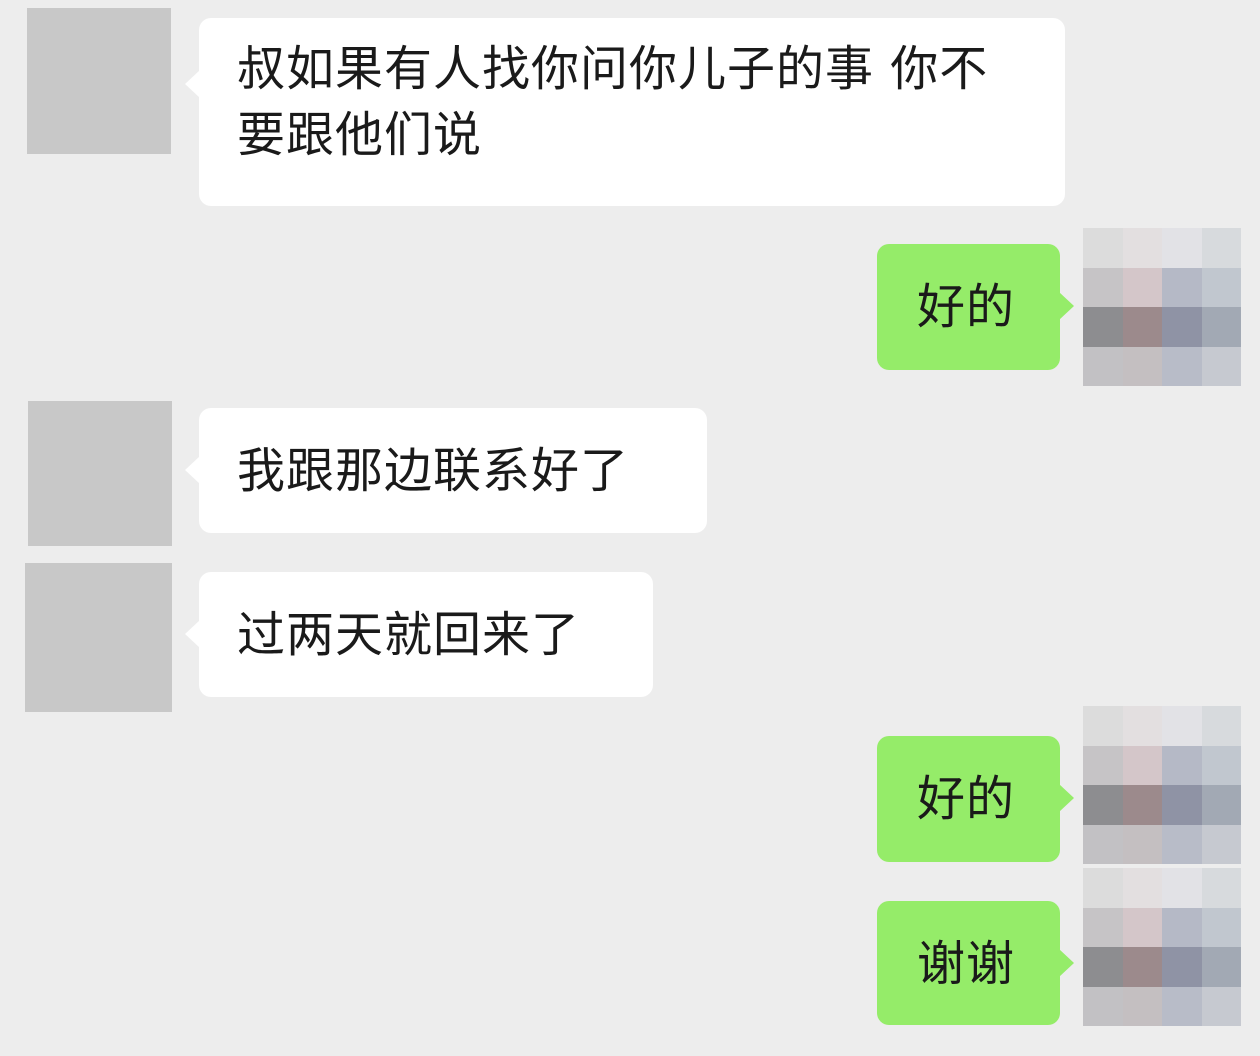 The width and height of the screenshot is (1260, 1056). Describe the element at coordinates (613, 102) in the screenshot. I see `message-text: 叔如果有人找你问你儿子的事 你不要跟他们说` at that location.